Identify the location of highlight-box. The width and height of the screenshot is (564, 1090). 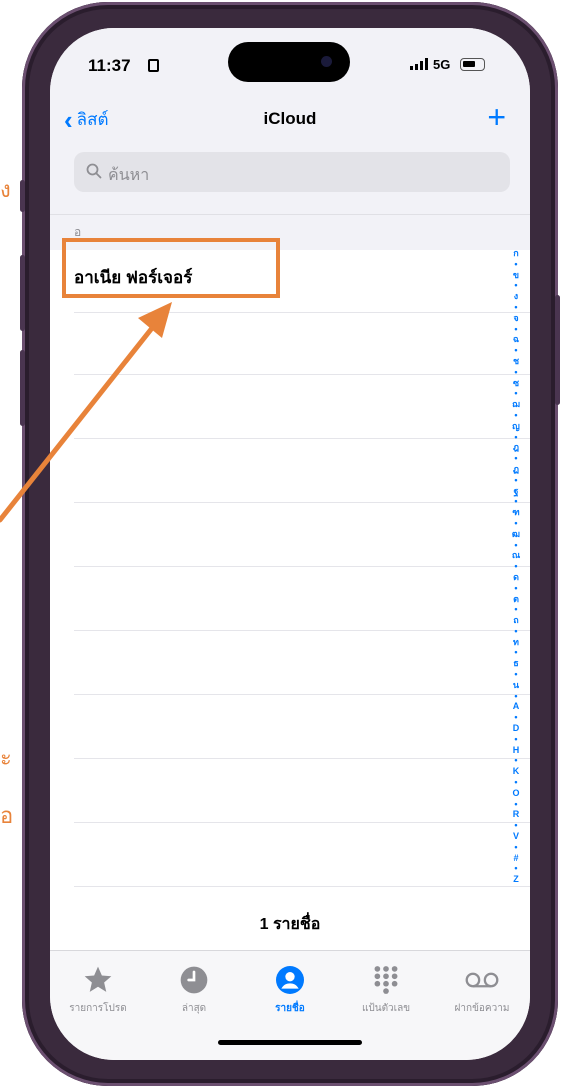
(171, 268).